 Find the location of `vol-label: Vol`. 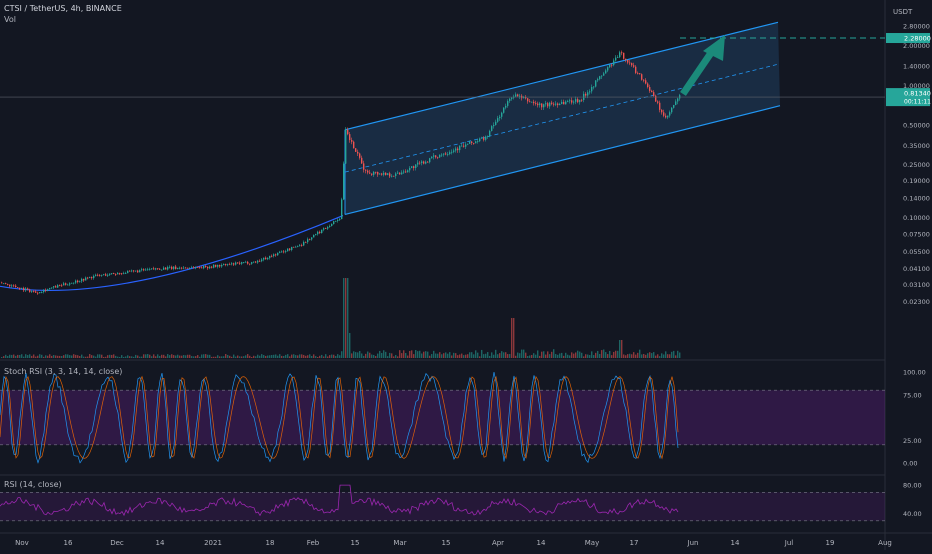

vol-label: Vol is located at coordinates (10, 19).